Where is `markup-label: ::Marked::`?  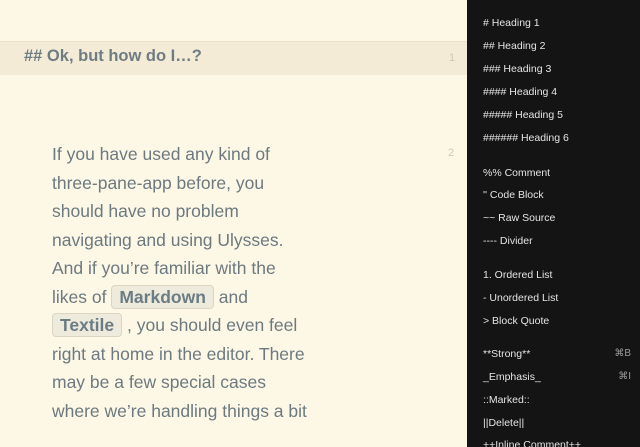
markup-label: ::Marked:: is located at coordinates (506, 400).